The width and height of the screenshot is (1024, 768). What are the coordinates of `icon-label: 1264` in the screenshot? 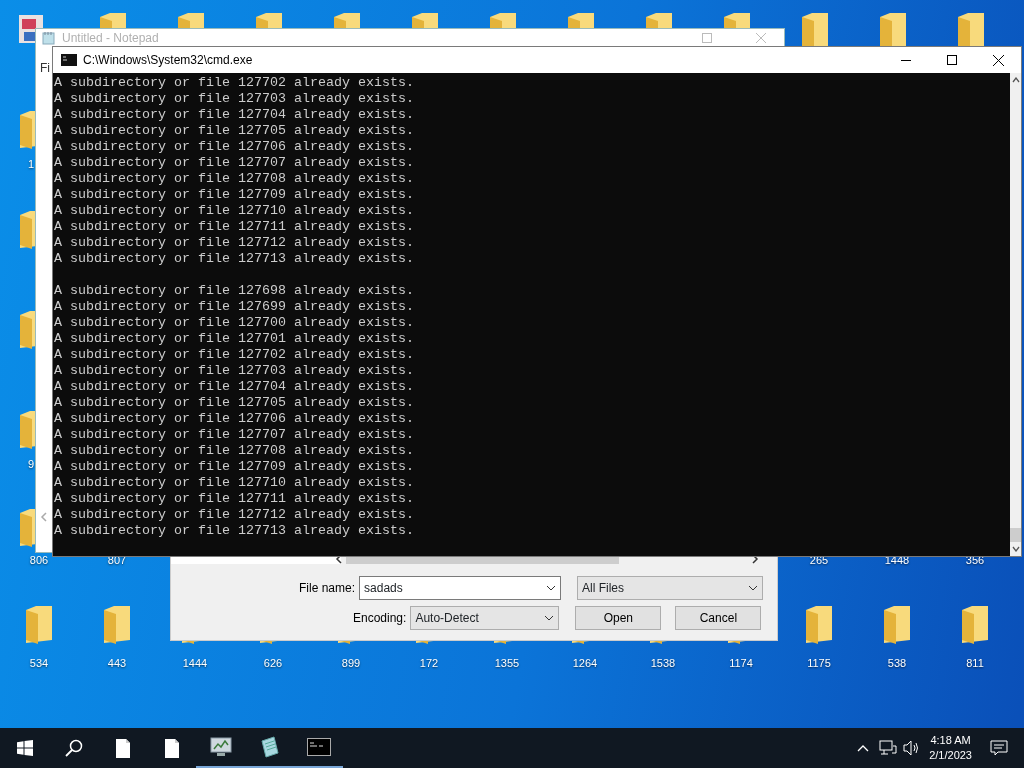 It's located at (585, 663).